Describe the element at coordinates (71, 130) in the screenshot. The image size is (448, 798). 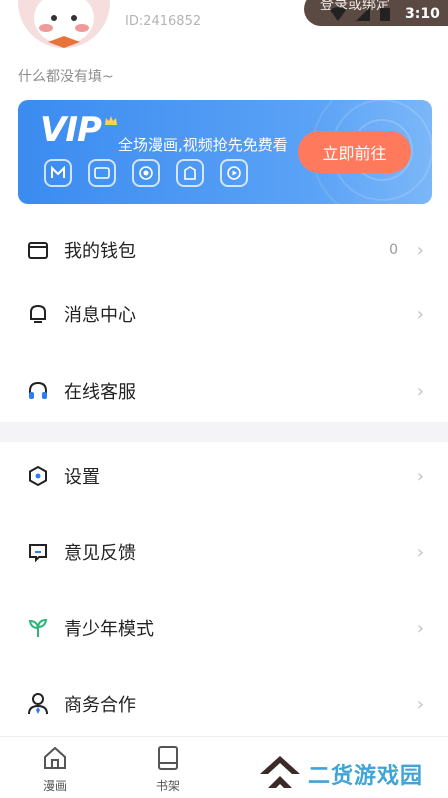
I see `vip-logo: VIP` at that location.